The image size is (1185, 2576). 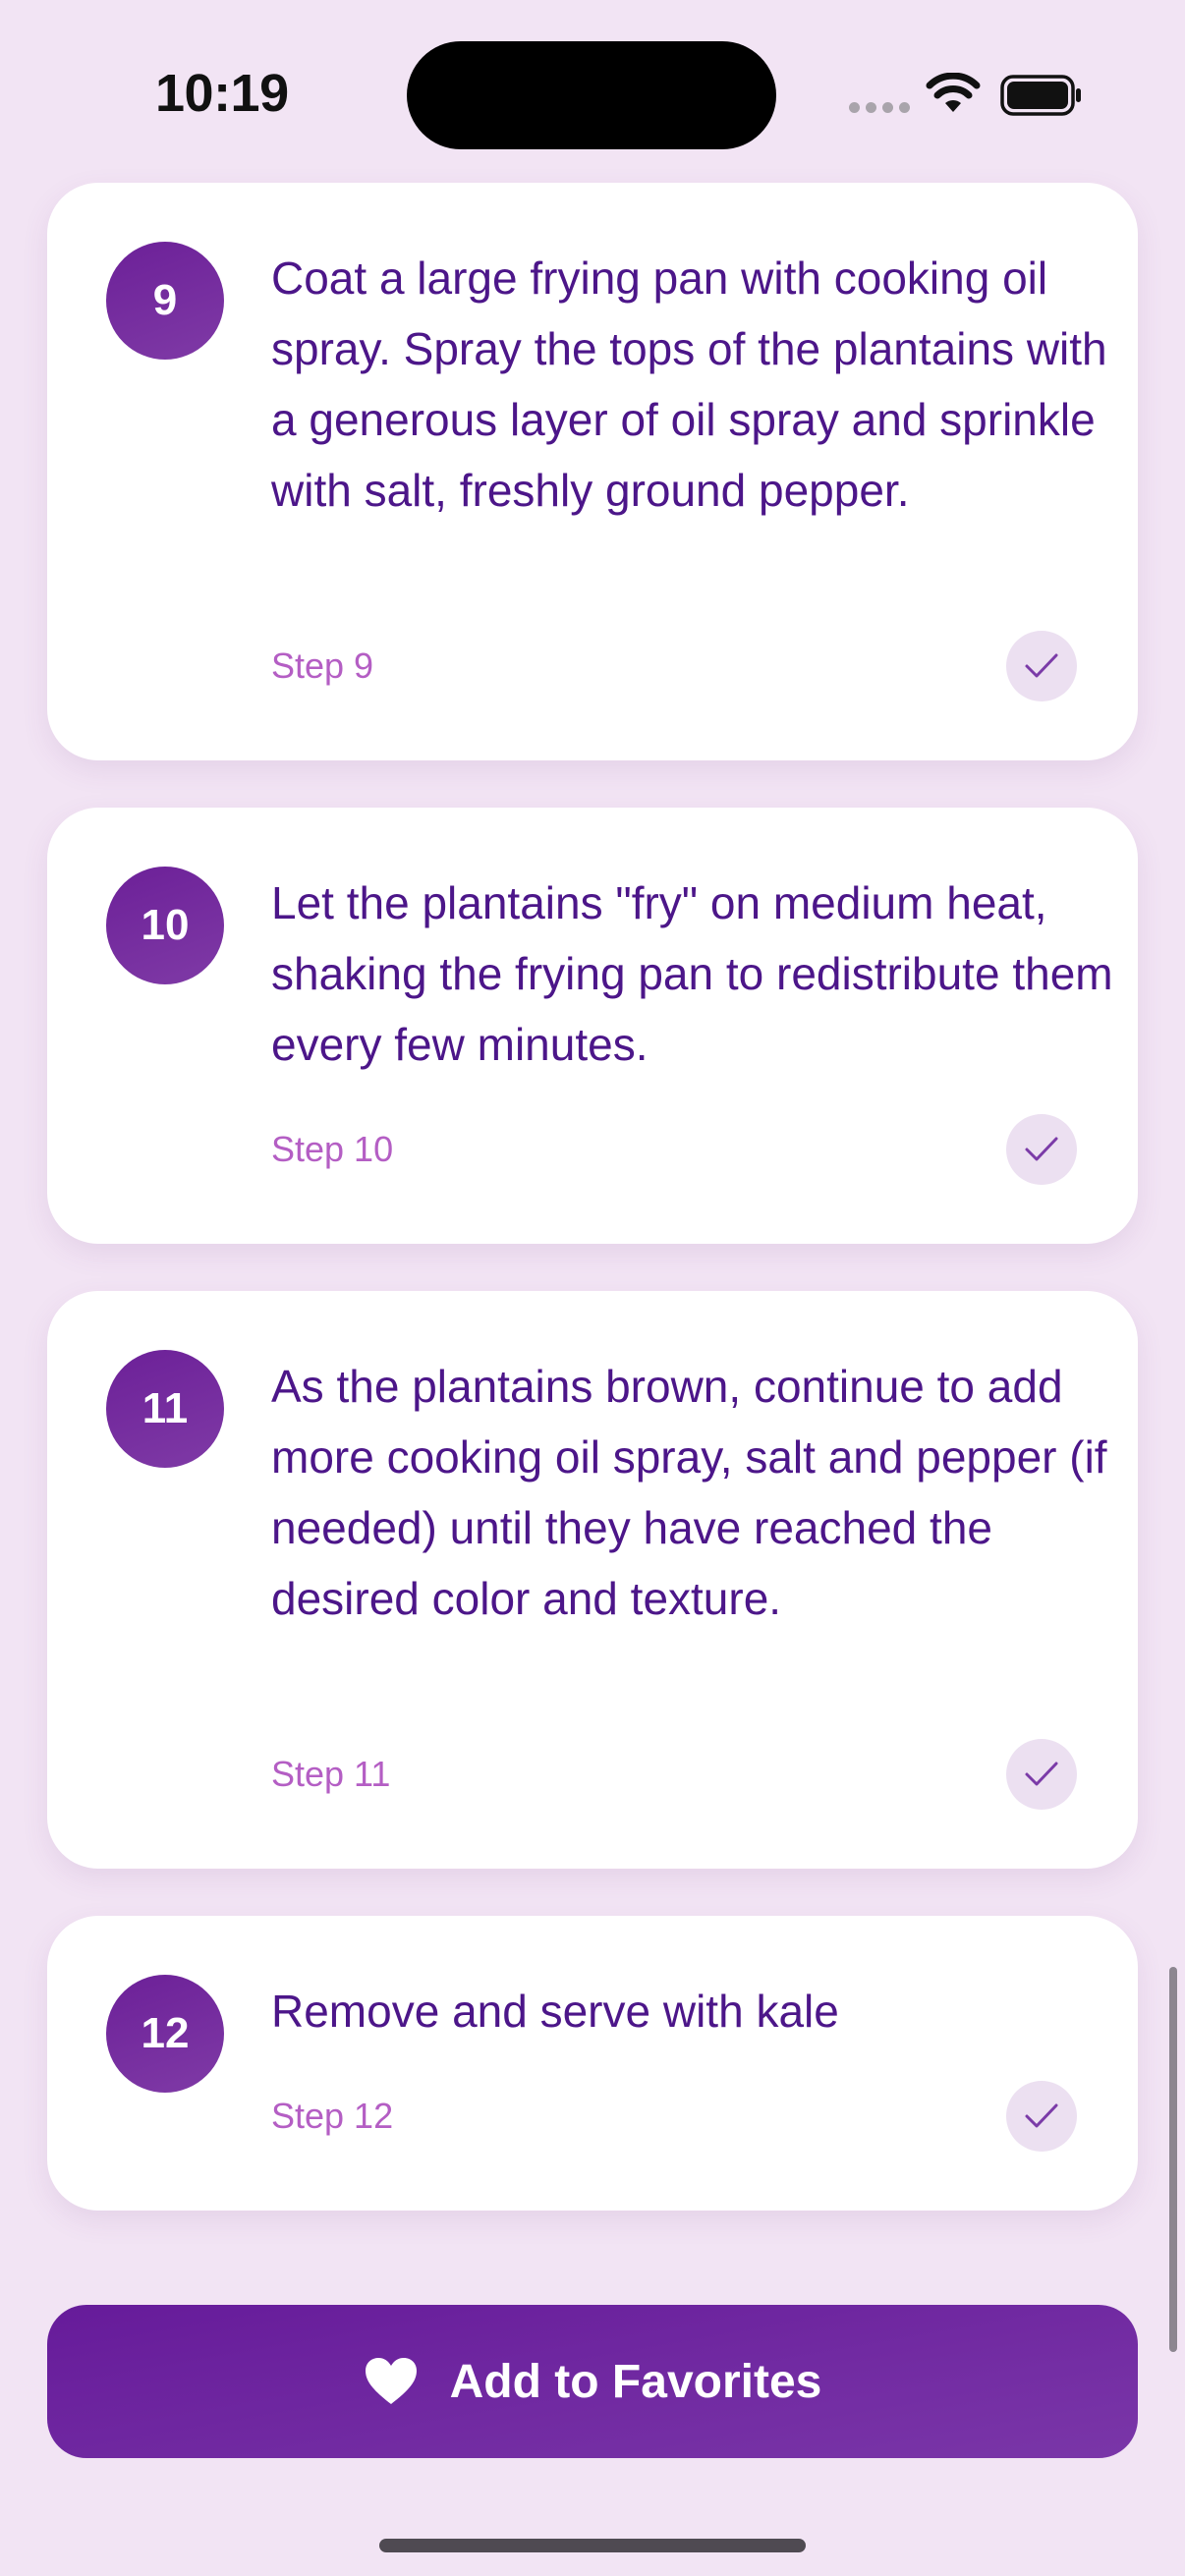 What do you see at coordinates (880, 107) in the screenshot?
I see `cellular-signal-icon` at bounding box center [880, 107].